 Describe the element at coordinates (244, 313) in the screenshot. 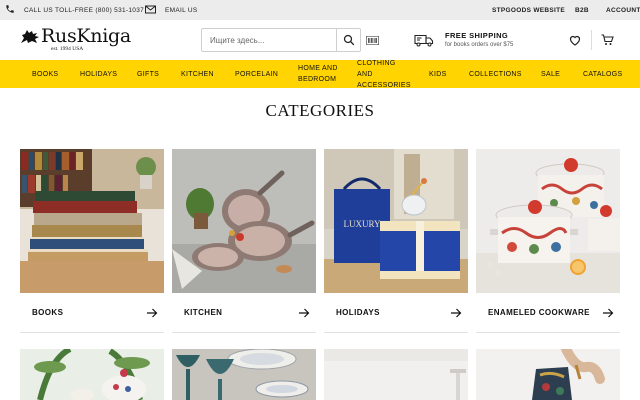

I see `category-card-kitchen-footer: KITCHEN` at that location.